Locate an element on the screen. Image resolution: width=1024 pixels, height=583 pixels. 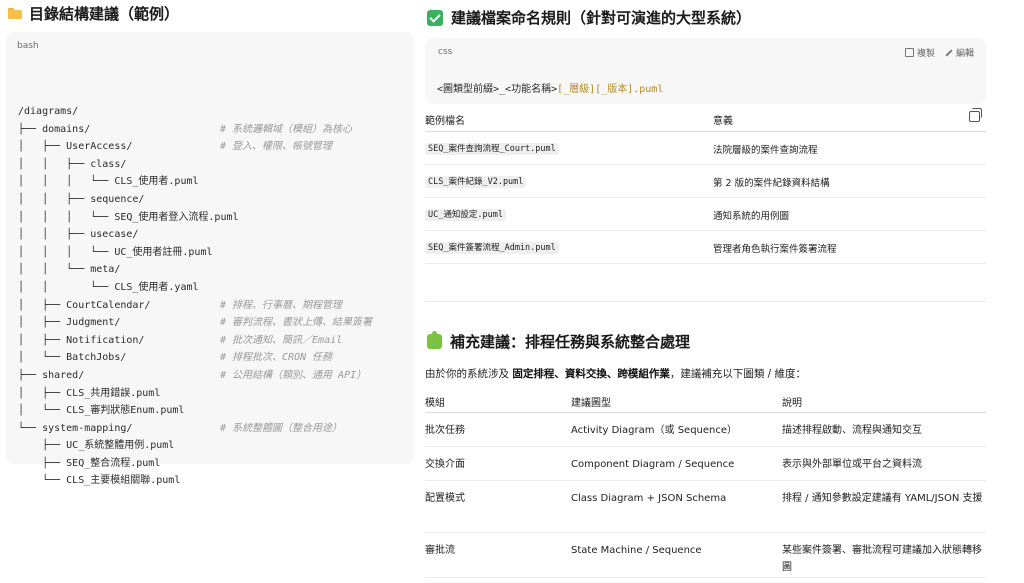
copy-table-icon is located at coordinates (975, 115).